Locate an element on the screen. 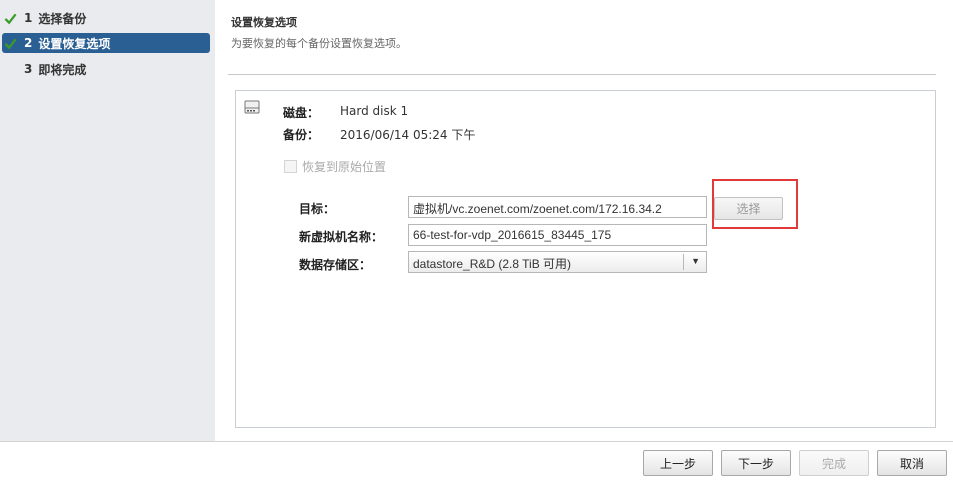 This screenshot has width=953, height=482. disk-label: 磁盘： is located at coordinates (301, 113).